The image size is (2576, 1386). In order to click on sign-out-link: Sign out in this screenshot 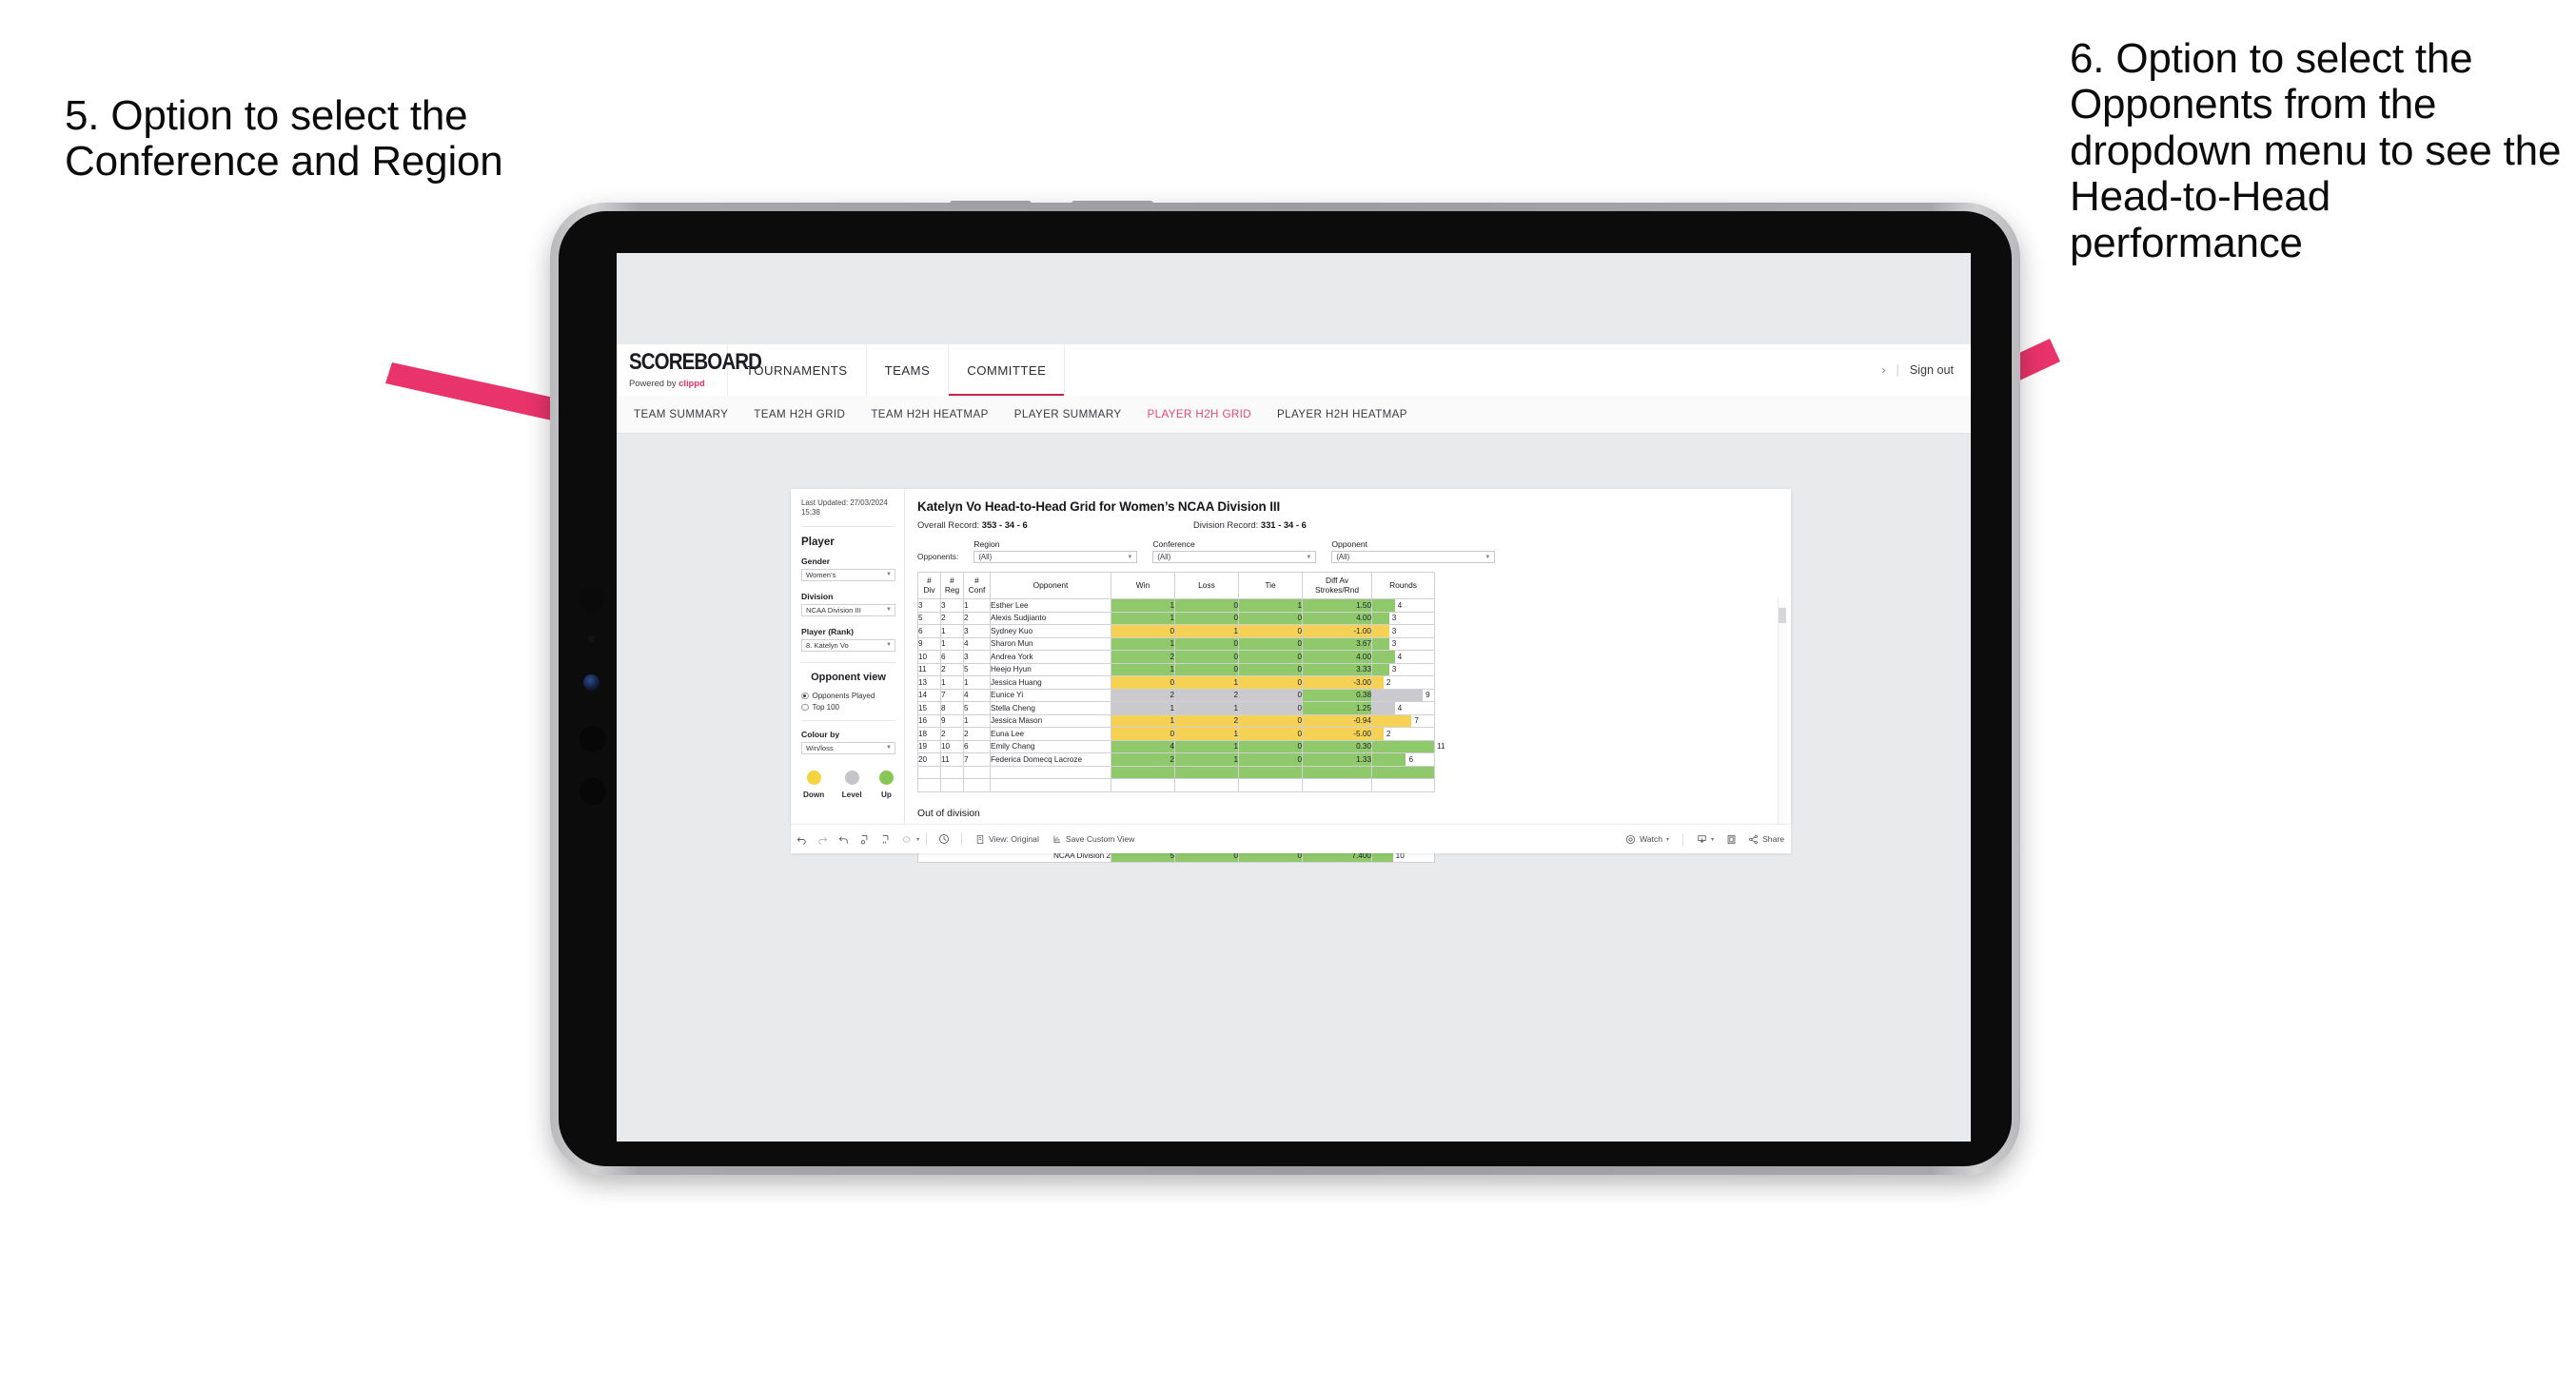, I will do `click(1932, 370)`.